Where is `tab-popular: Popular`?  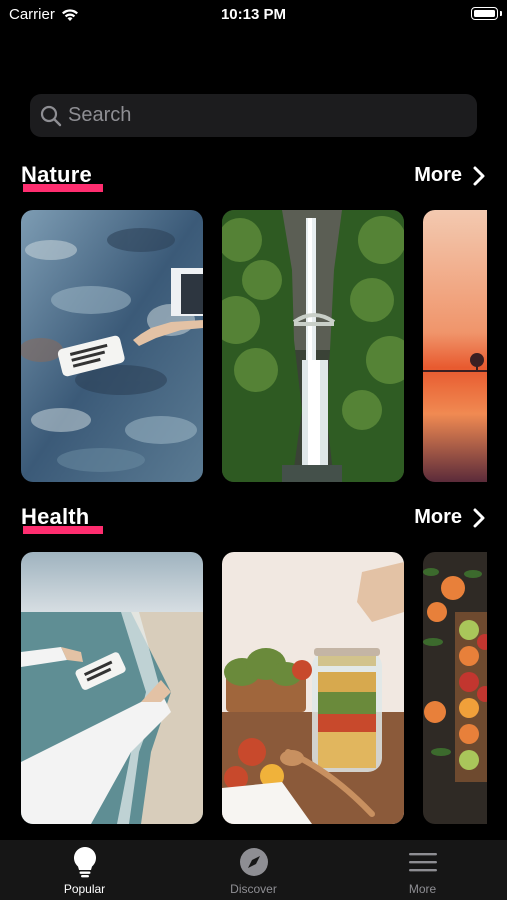
tab-popular: Popular is located at coordinates (84, 870).